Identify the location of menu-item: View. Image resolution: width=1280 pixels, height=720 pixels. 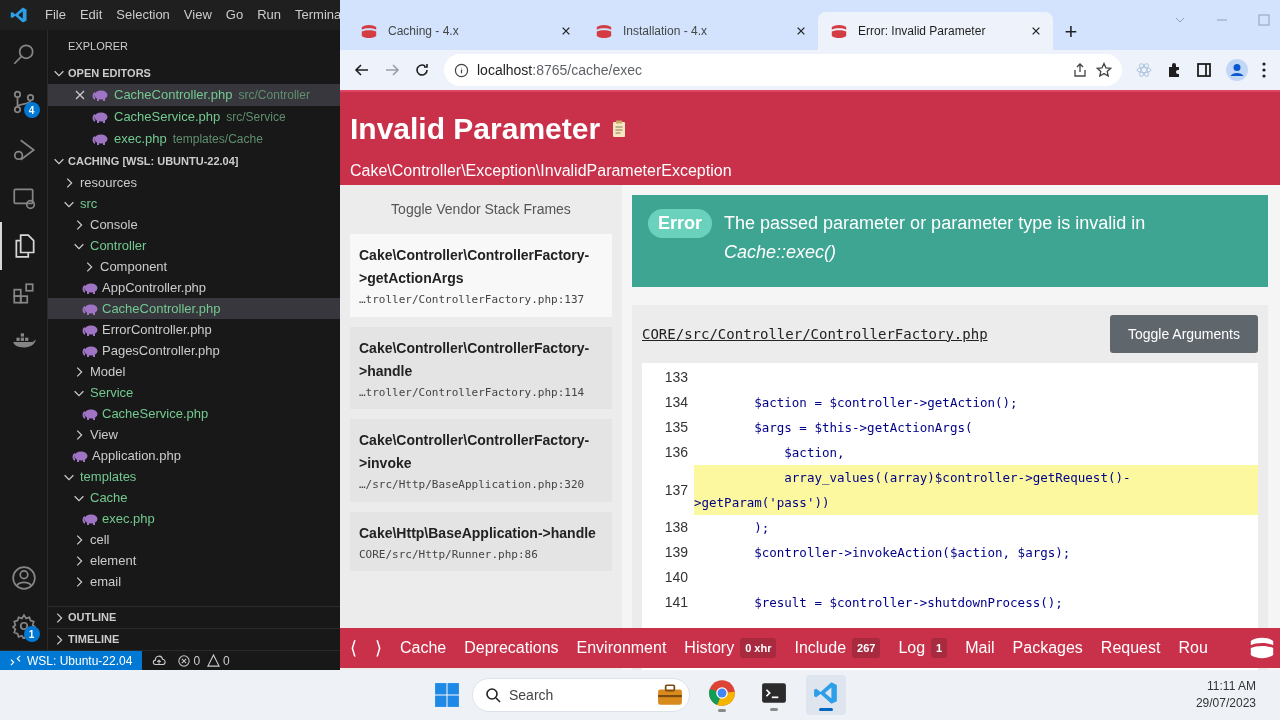
(197, 15).